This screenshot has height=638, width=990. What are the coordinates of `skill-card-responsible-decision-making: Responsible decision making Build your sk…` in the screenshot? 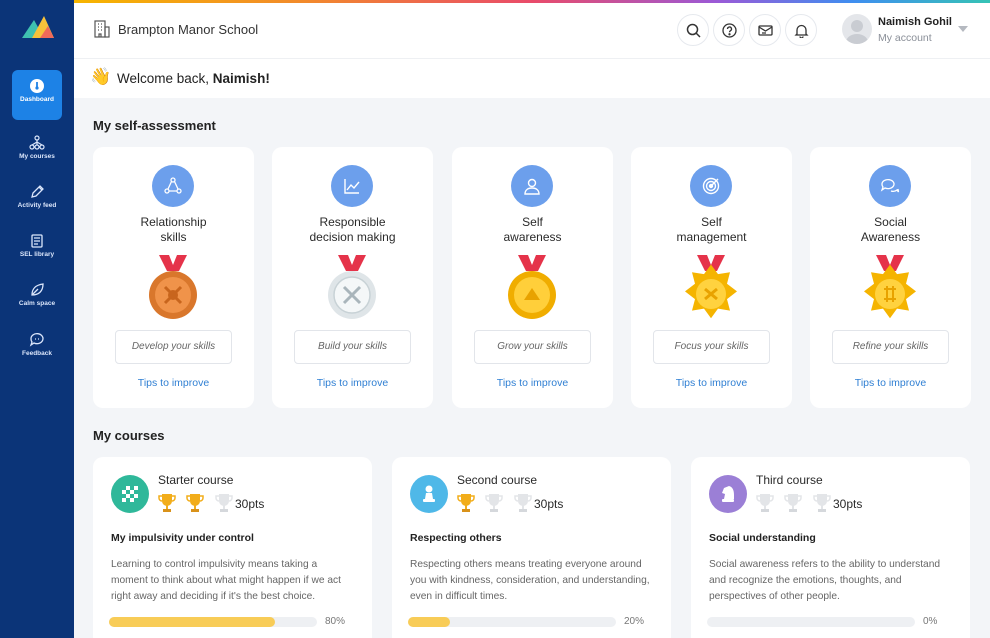 It's located at (352, 277).